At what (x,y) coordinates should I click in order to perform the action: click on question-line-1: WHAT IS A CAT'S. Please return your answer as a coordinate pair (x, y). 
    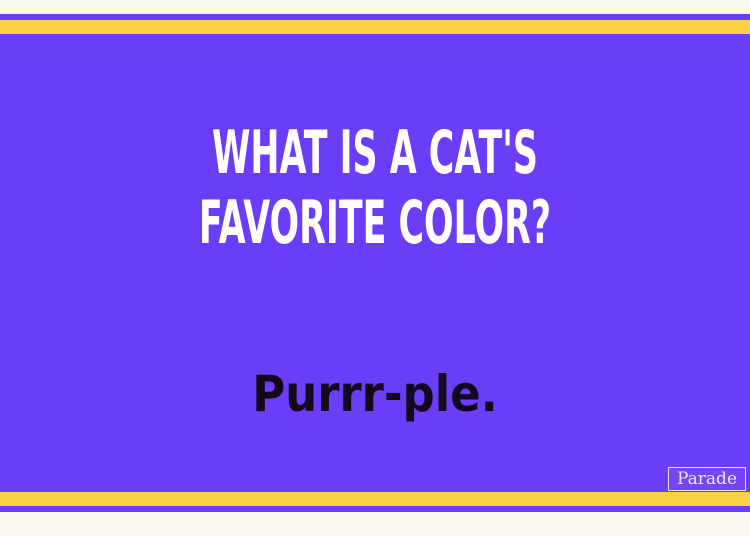
    Looking at the image, I should click on (375, 153).